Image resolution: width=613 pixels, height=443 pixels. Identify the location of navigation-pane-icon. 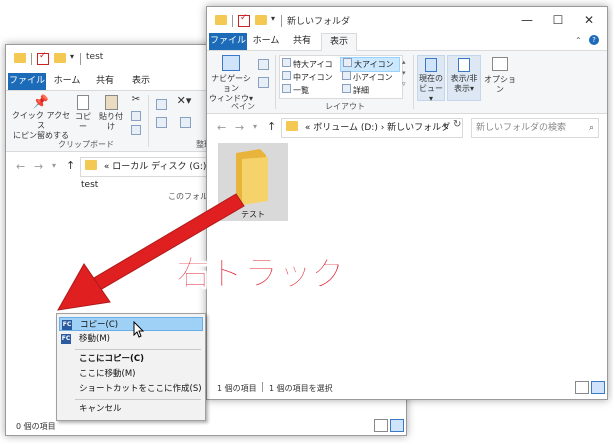
(231, 63).